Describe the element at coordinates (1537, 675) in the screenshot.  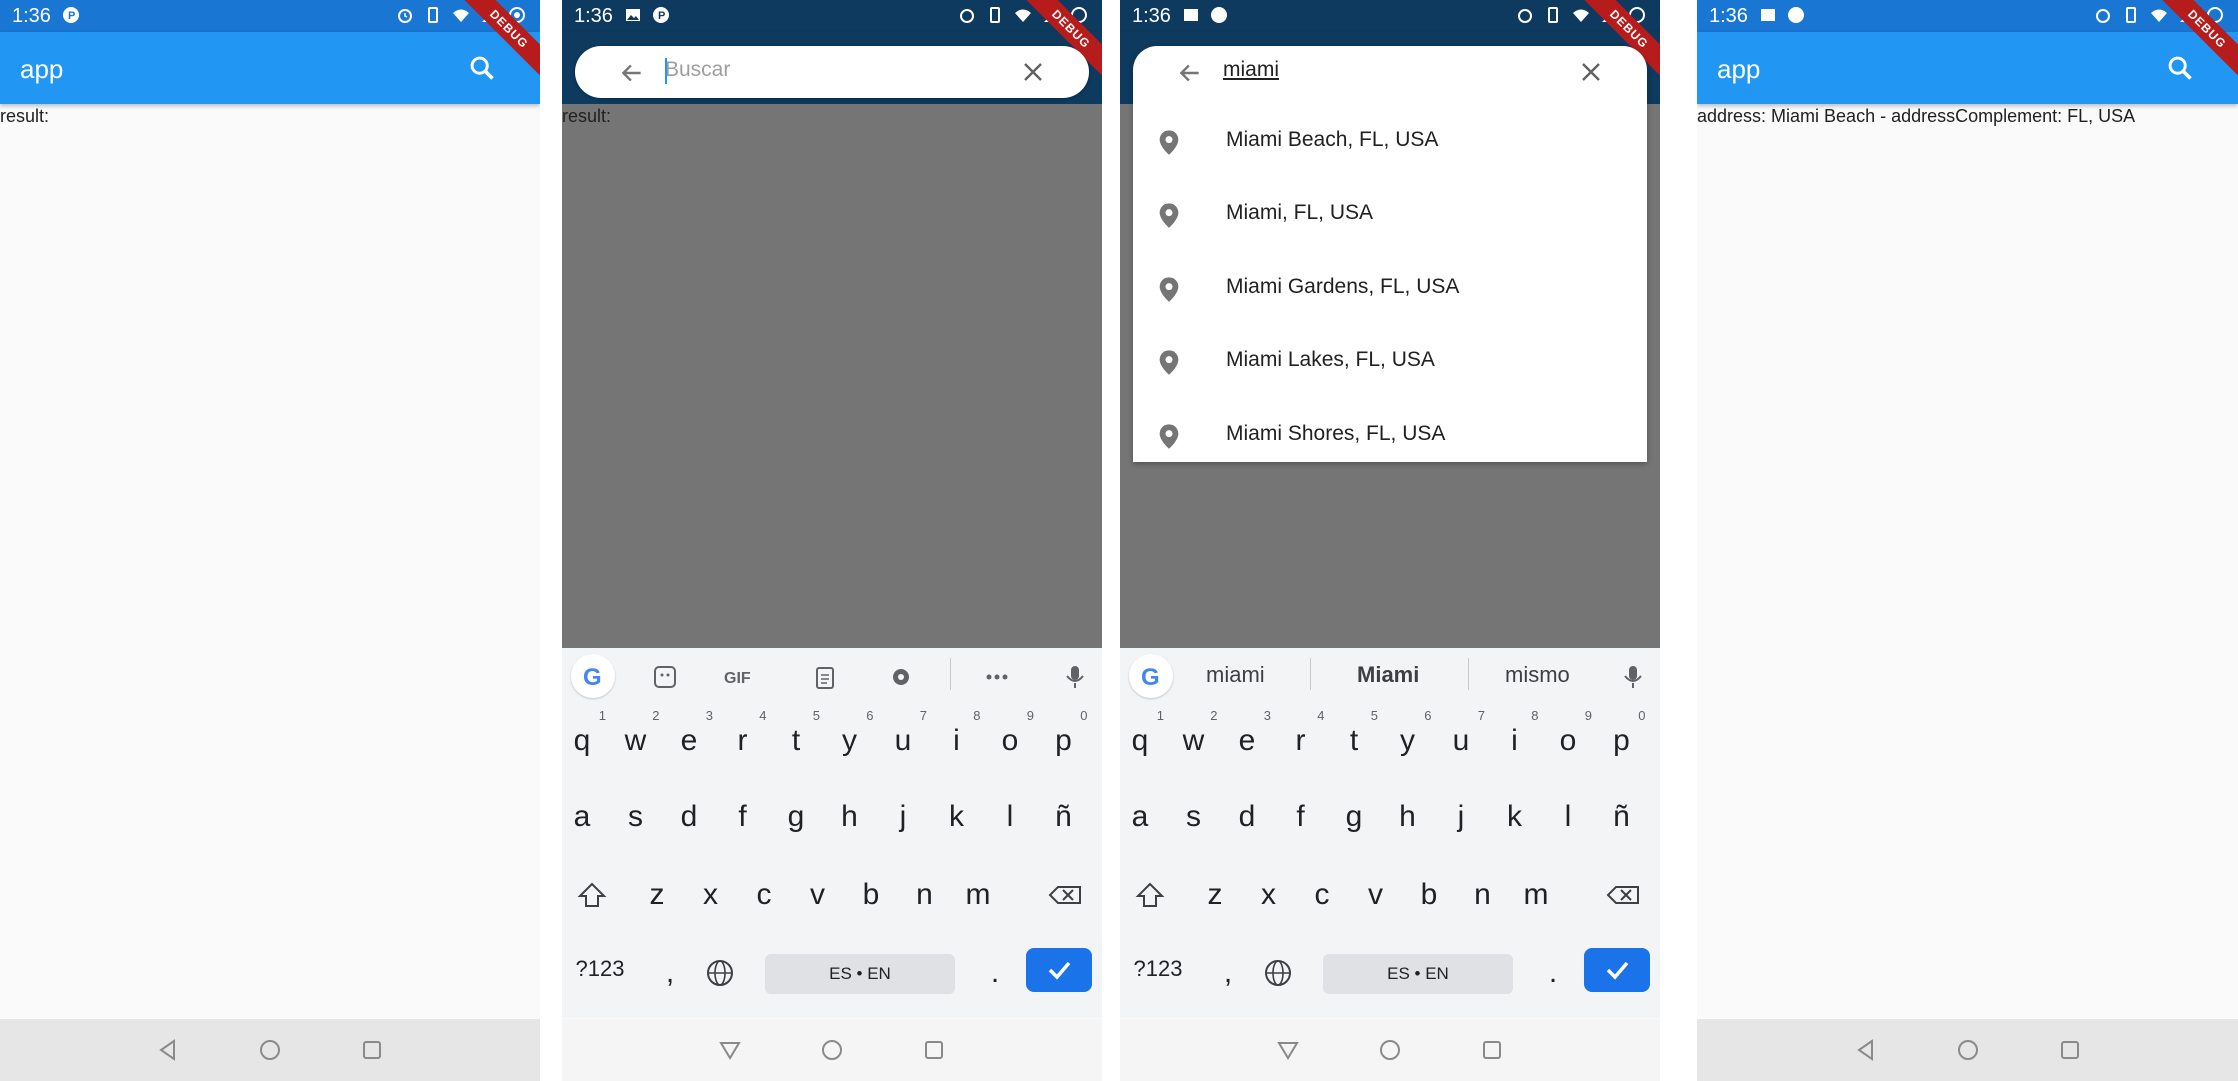
I see `suggestion: mismo` at that location.